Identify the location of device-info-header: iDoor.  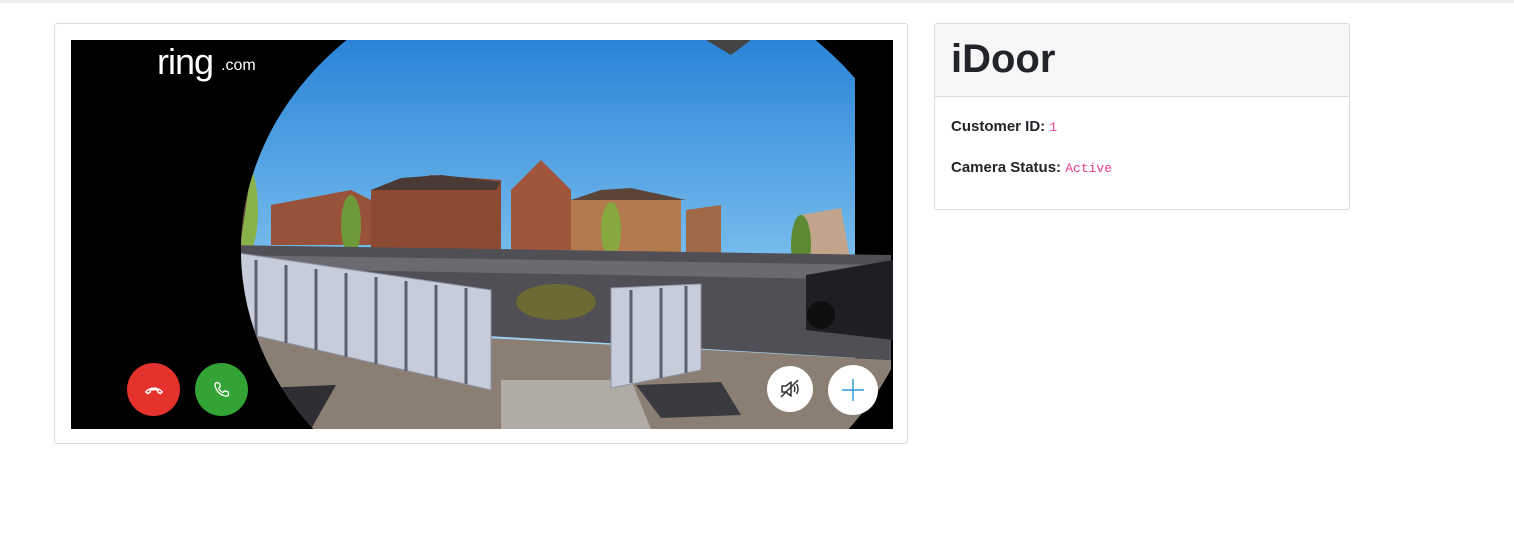
(1142, 60).